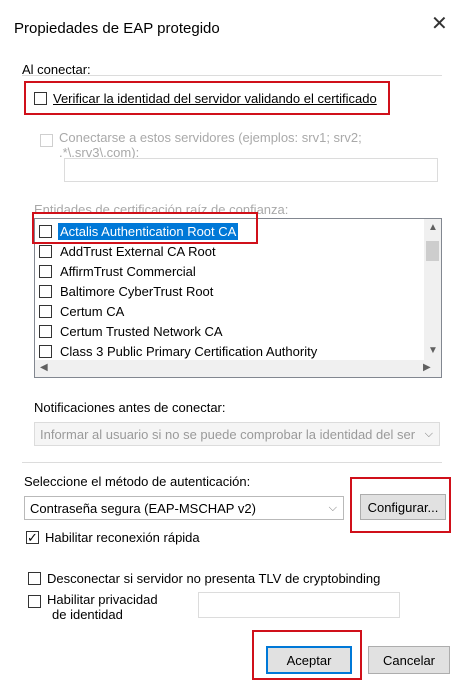 The height and width of the screenshot is (681, 453). What do you see at coordinates (34, 578) in the screenshot?
I see `cryptobinding-checkbox` at bounding box center [34, 578].